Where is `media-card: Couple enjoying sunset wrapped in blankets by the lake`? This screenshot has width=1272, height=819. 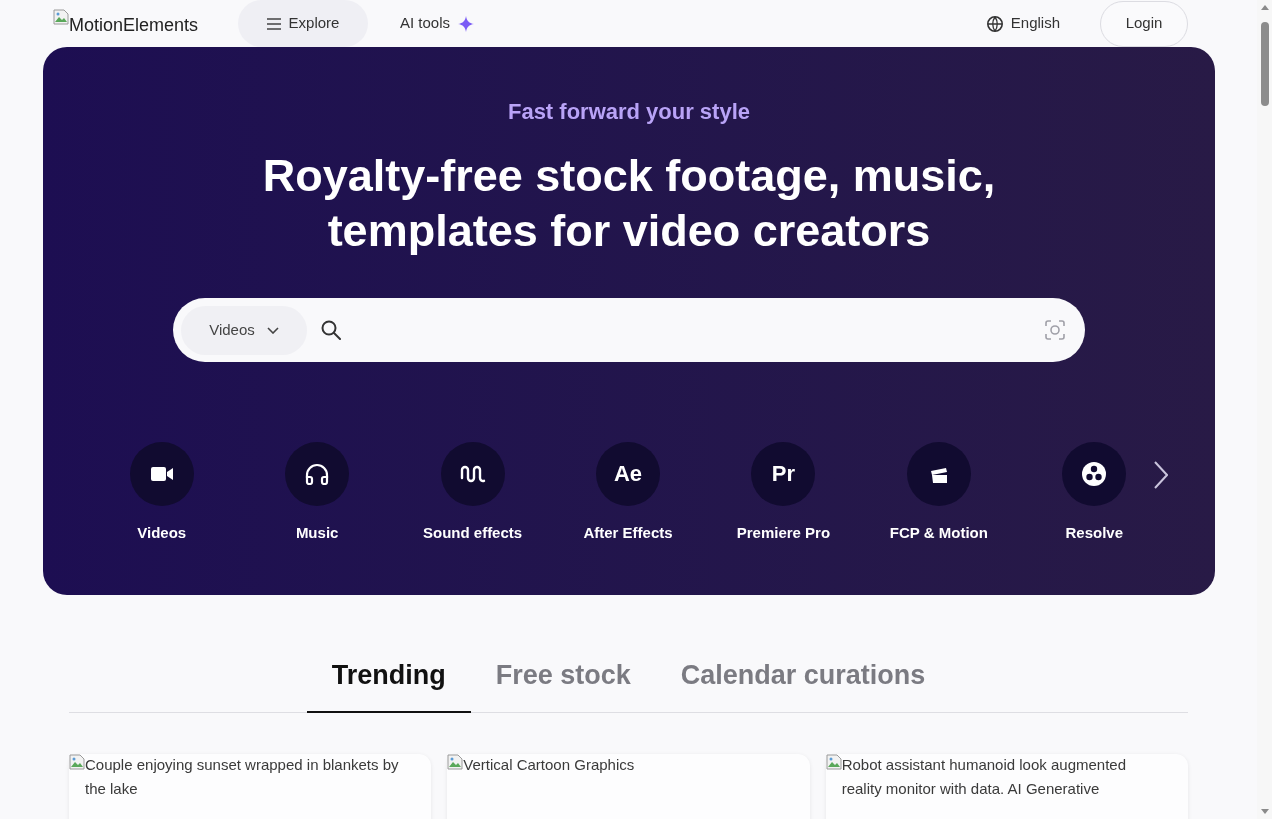
media-card: Couple enjoying sunset wrapped in blankets by the lake is located at coordinates (250, 786).